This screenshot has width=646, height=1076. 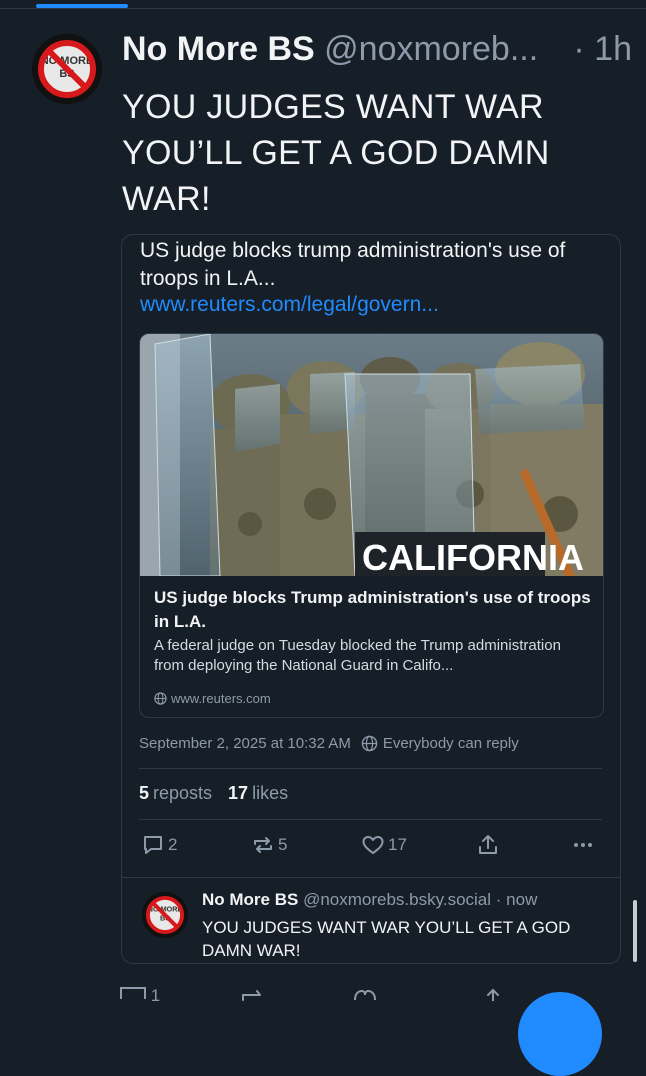 I want to click on author-avatar: NO MORE BS, so click(x=67, y=69).